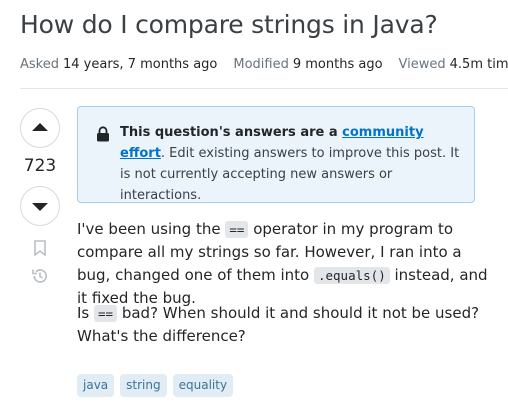  Describe the element at coordinates (151, 229) in the screenshot. I see `p1-text-a: I've been using the` at that location.